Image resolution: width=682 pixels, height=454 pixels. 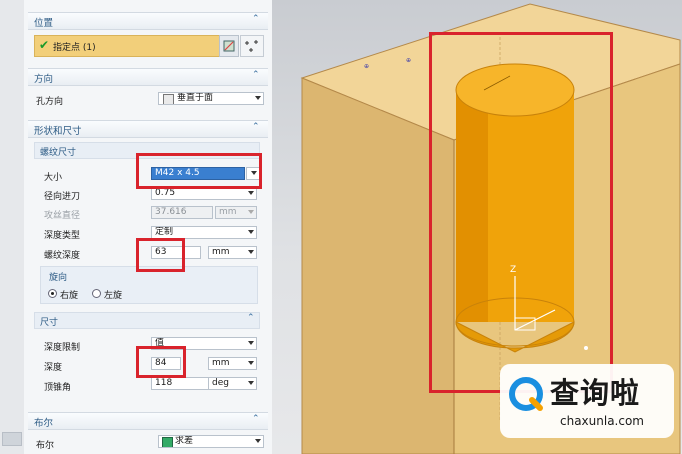 I want to click on hole-direction-value: 垂直于面, so click(x=195, y=98).